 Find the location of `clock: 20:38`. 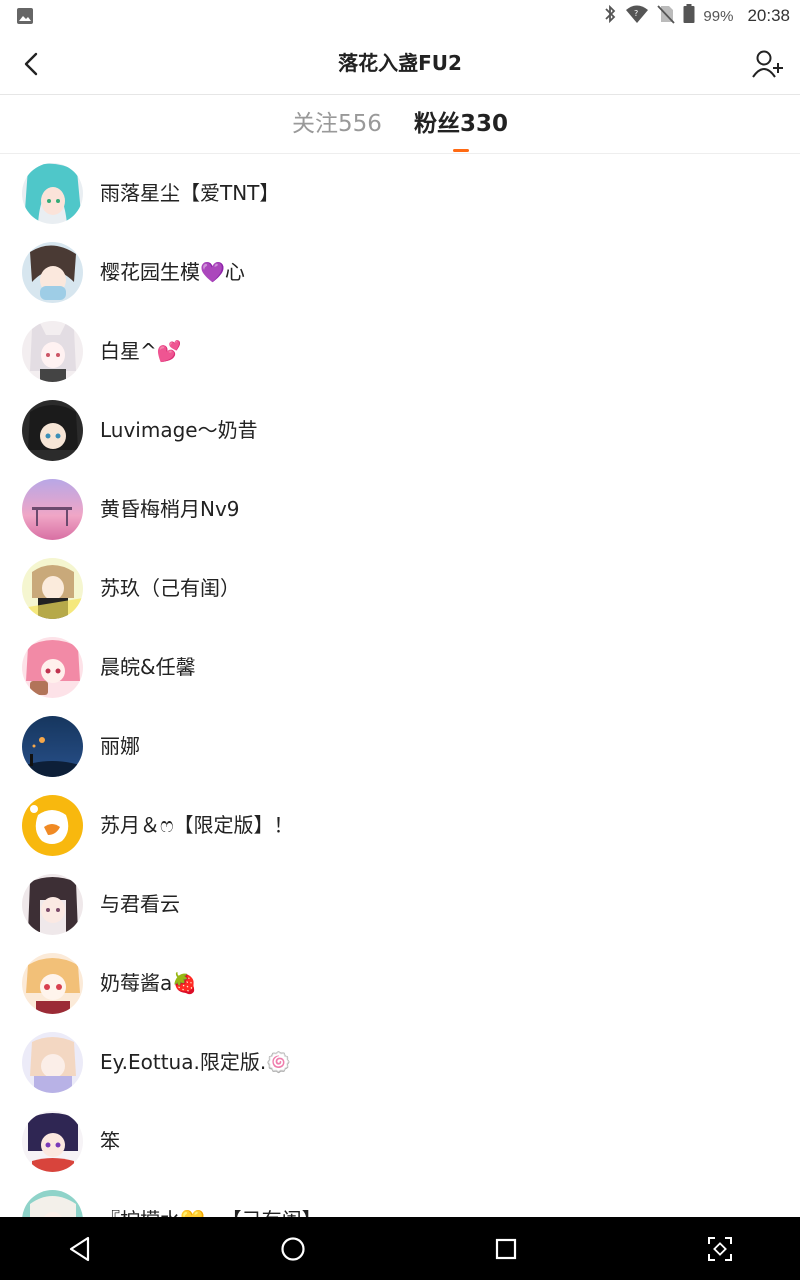

clock: 20:38 is located at coordinates (768, 15).